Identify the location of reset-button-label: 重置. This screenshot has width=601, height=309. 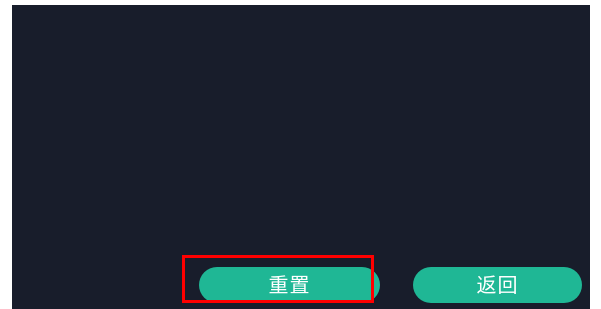
(289, 285).